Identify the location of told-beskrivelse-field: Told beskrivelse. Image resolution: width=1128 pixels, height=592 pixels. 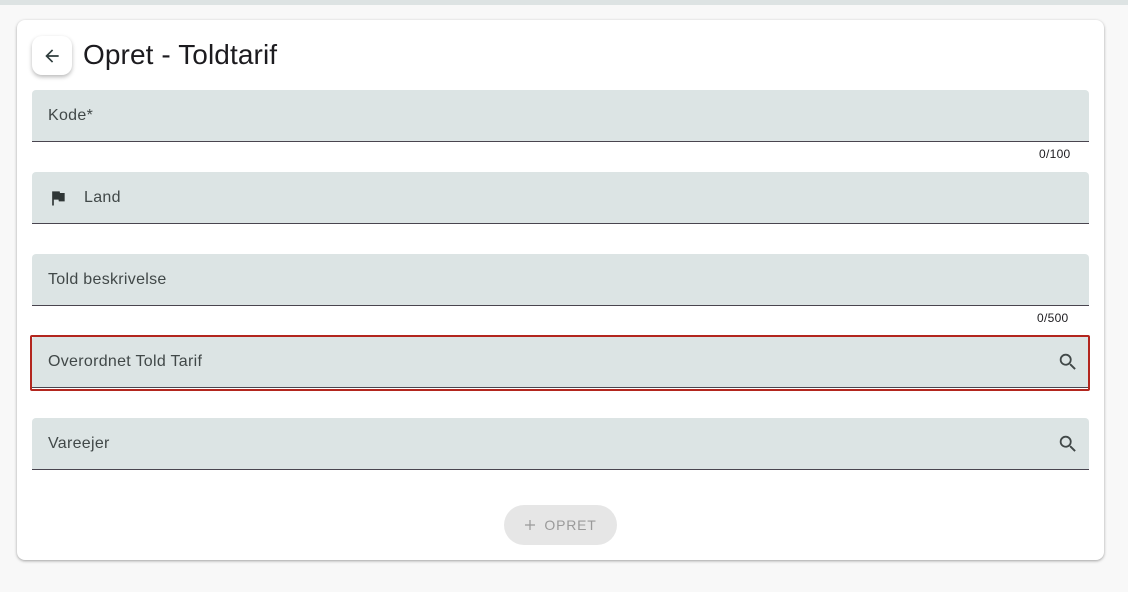
(560, 280).